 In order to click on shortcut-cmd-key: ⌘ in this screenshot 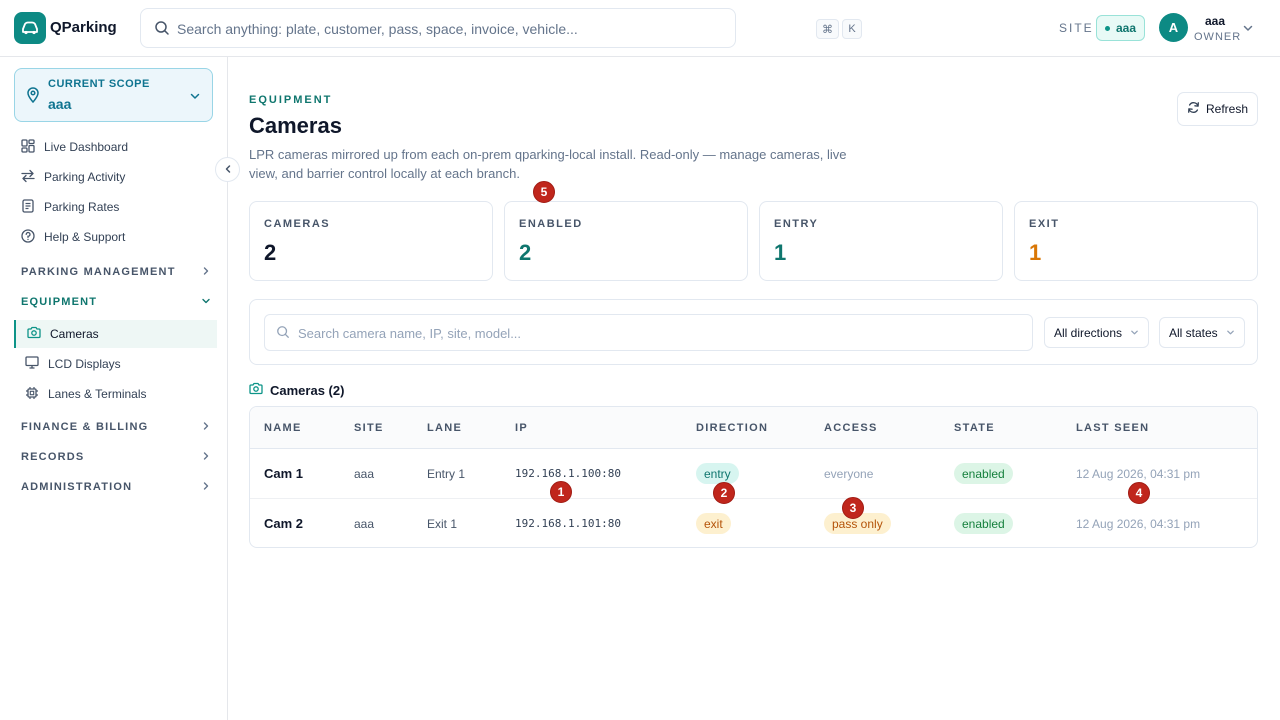, I will do `click(827, 29)`.